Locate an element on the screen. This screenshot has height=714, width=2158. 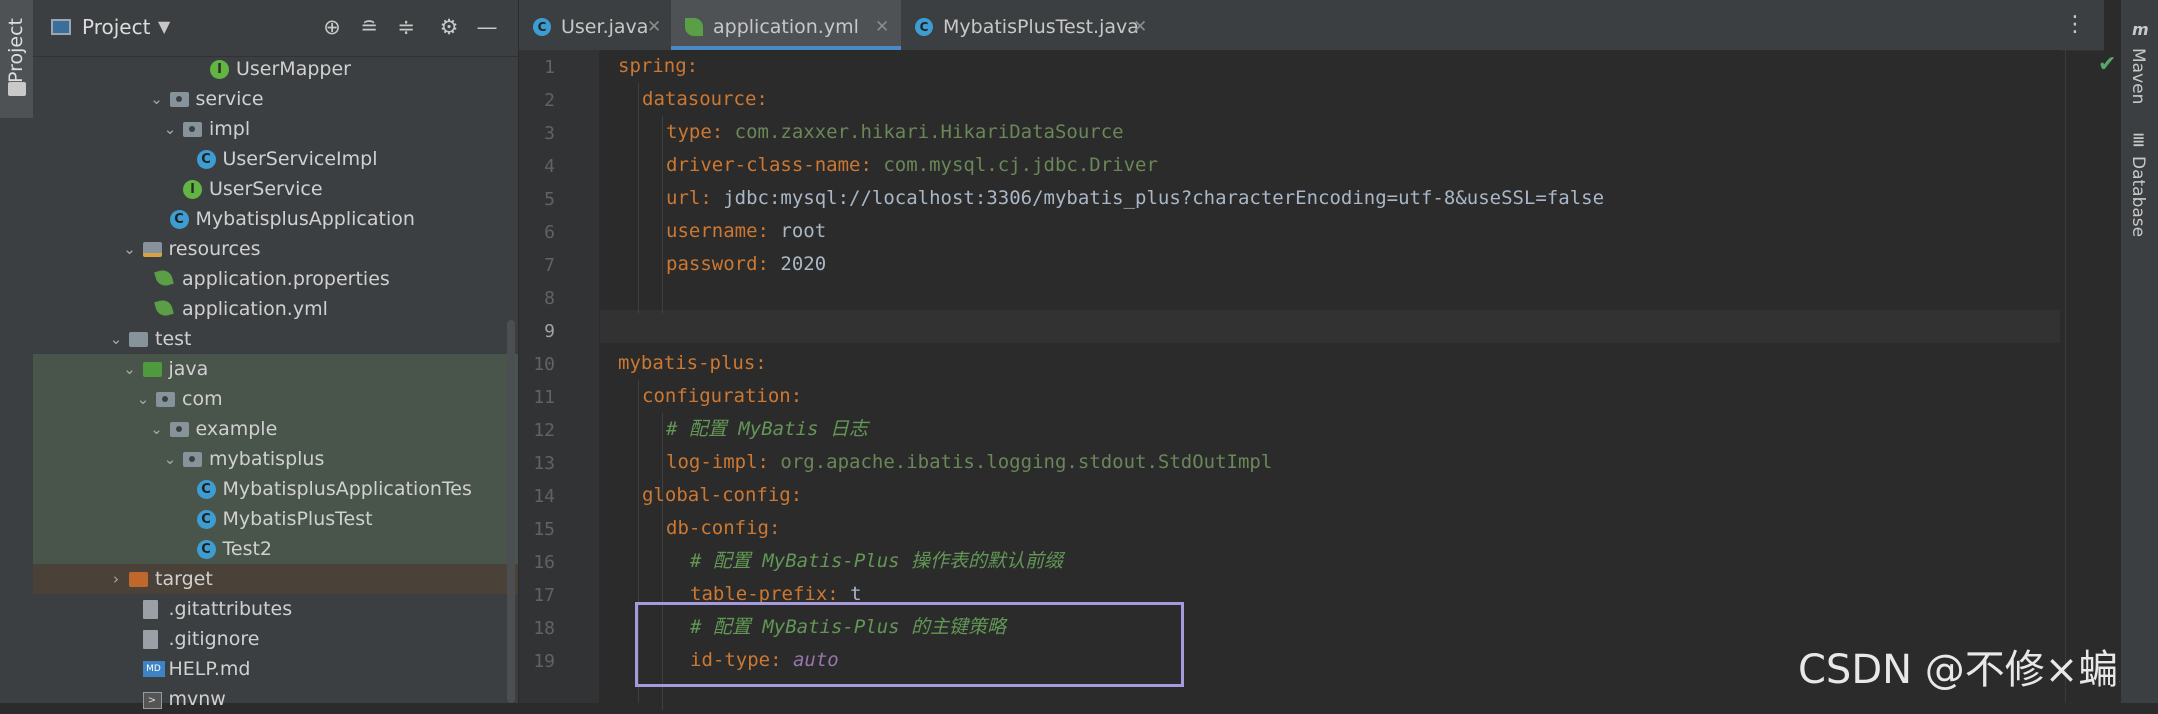
tree-item: C MybatisplusApplication is located at coordinates (275, 219).